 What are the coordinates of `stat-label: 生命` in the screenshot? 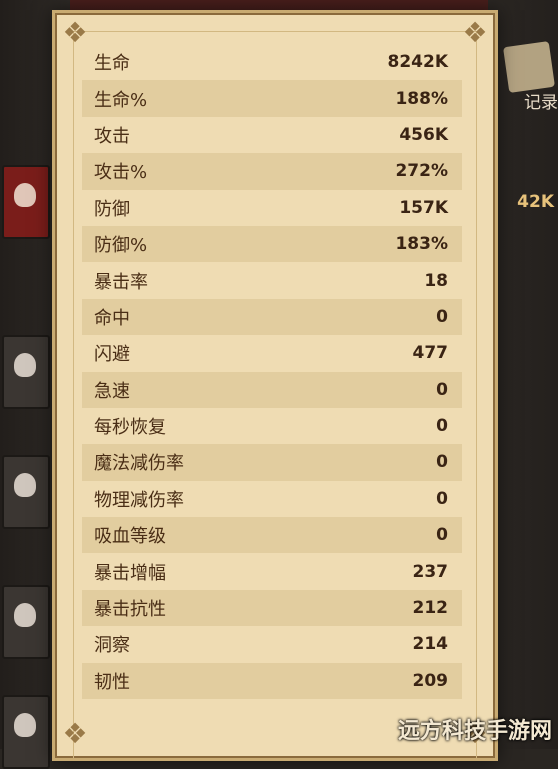 It's located at (112, 64).